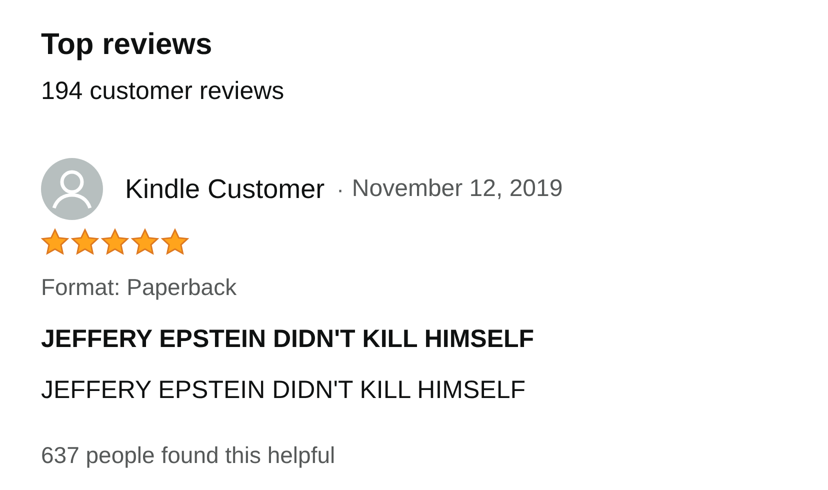  What do you see at coordinates (225, 189) in the screenshot?
I see `reviewer-name: Kindle Customer` at bounding box center [225, 189].